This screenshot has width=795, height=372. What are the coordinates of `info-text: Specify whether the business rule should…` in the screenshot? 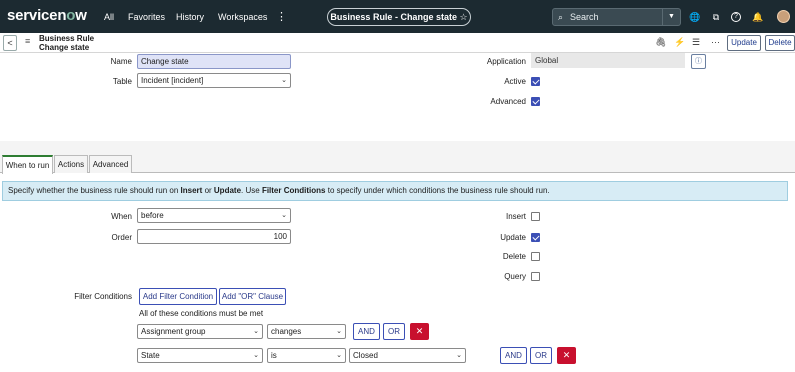 It's located at (94, 190).